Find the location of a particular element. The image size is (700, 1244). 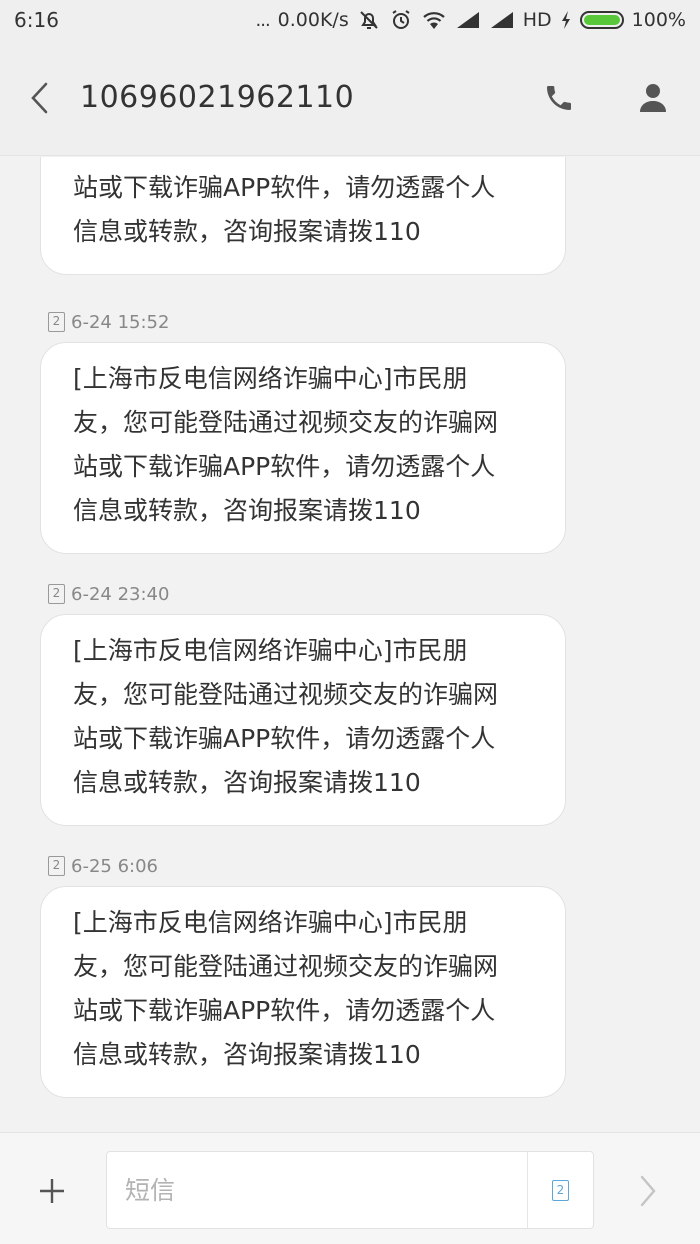

alarm-icon is located at coordinates (401, 20).